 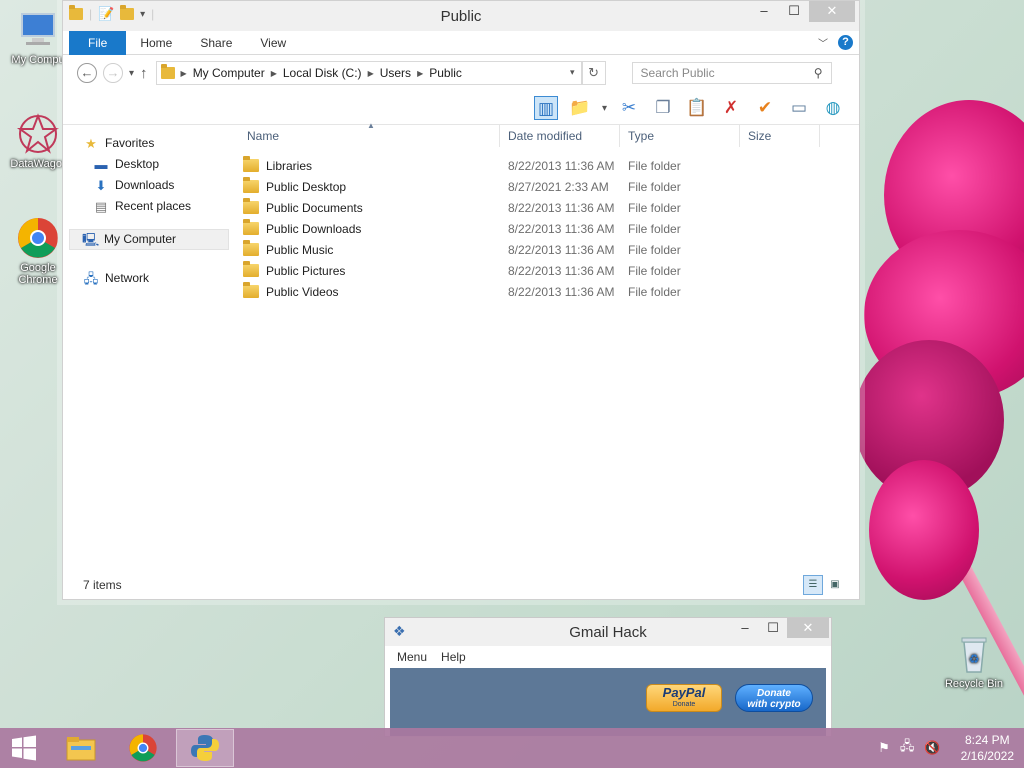 I want to click on window-title: Public, so click(x=461, y=16).